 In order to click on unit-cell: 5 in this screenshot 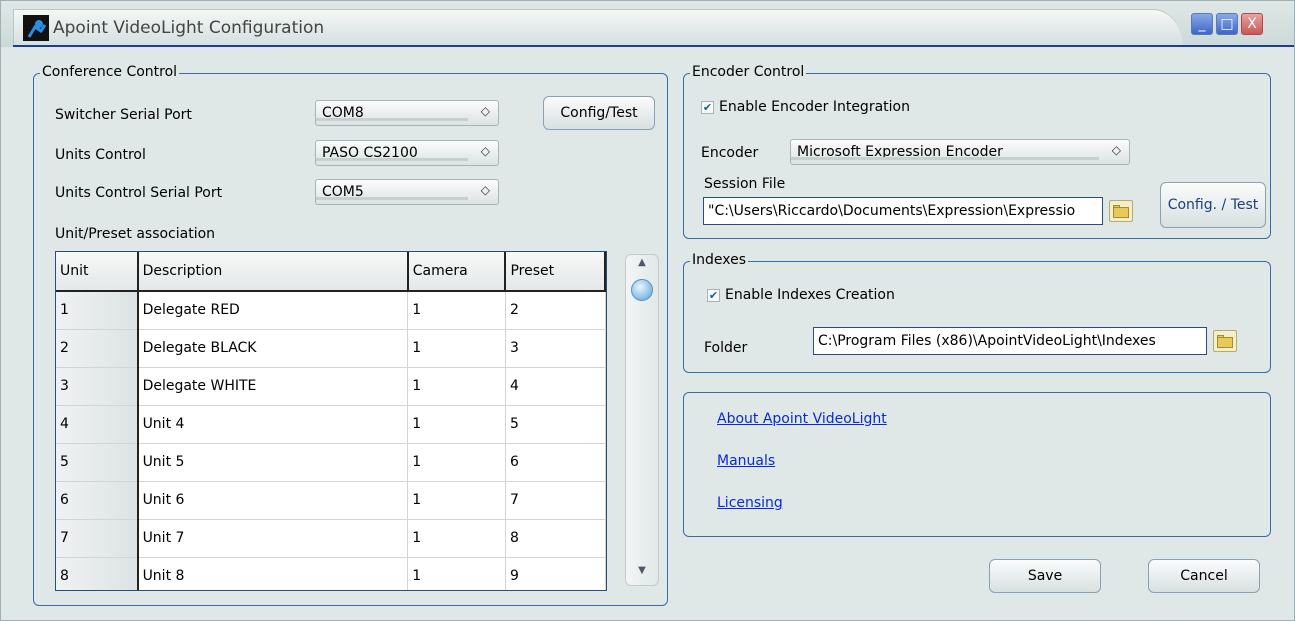, I will do `click(97, 462)`.